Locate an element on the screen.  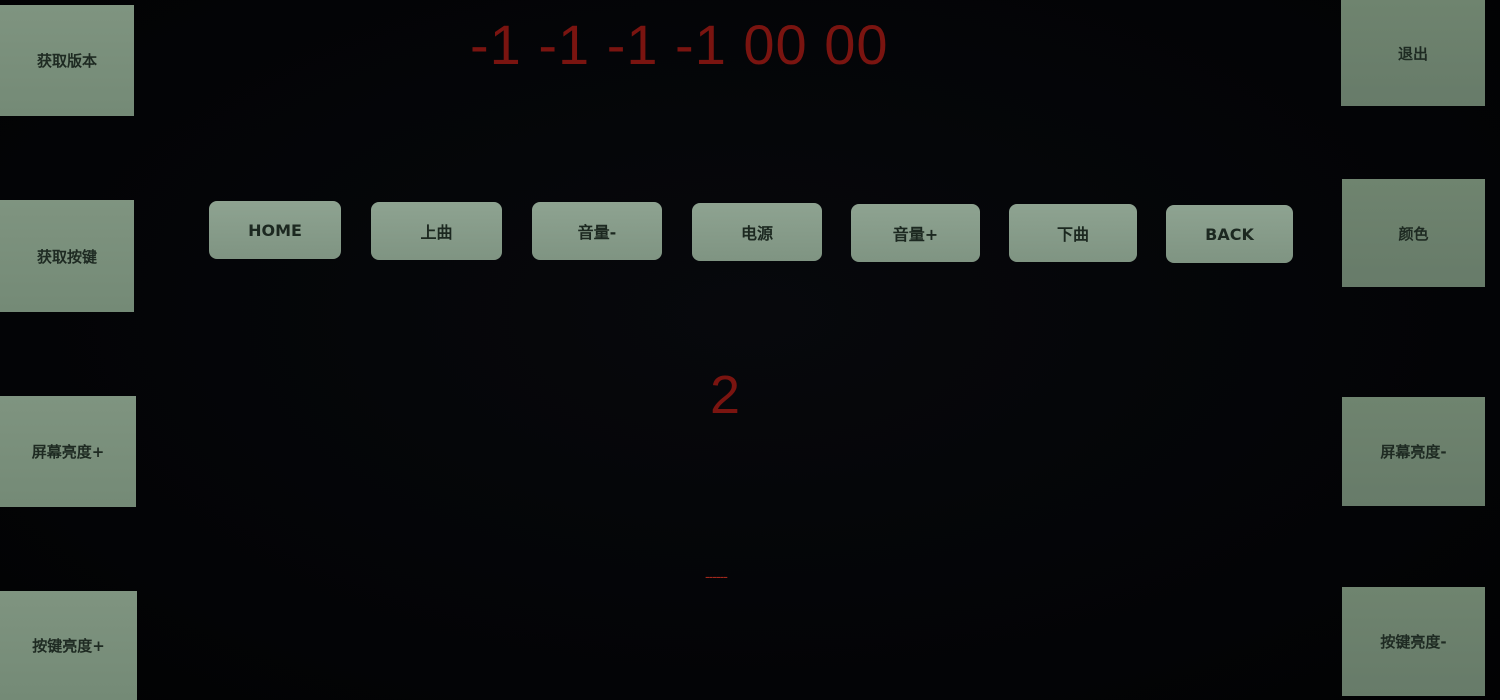
exit-button: 退出 is located at coordinates (1413, 53).